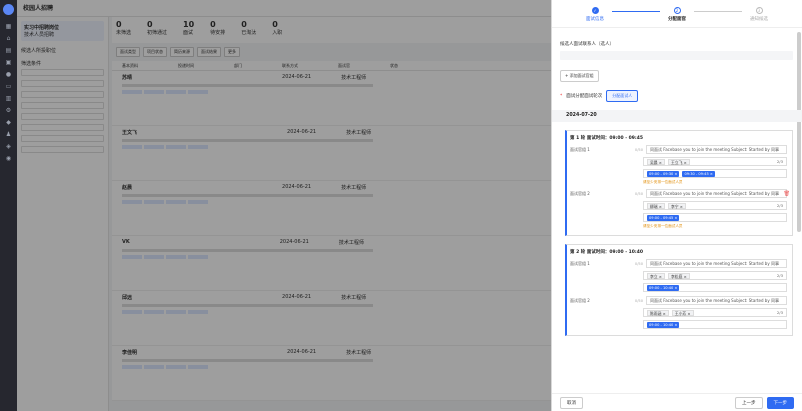 The height and width of the screenshot is (411, 802). I want to click on interviewer-tag: 李松庭 ×, so click(678, 275).